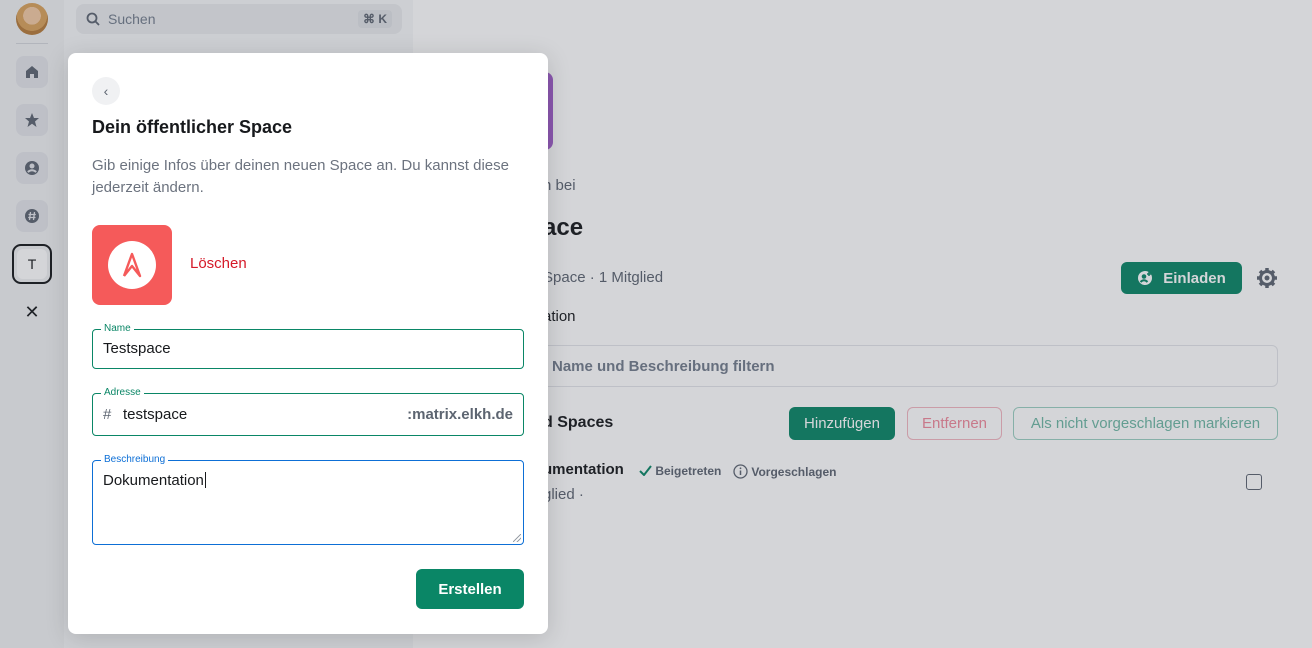  I want to click on avatar-logo-icon, so click(132, 265).